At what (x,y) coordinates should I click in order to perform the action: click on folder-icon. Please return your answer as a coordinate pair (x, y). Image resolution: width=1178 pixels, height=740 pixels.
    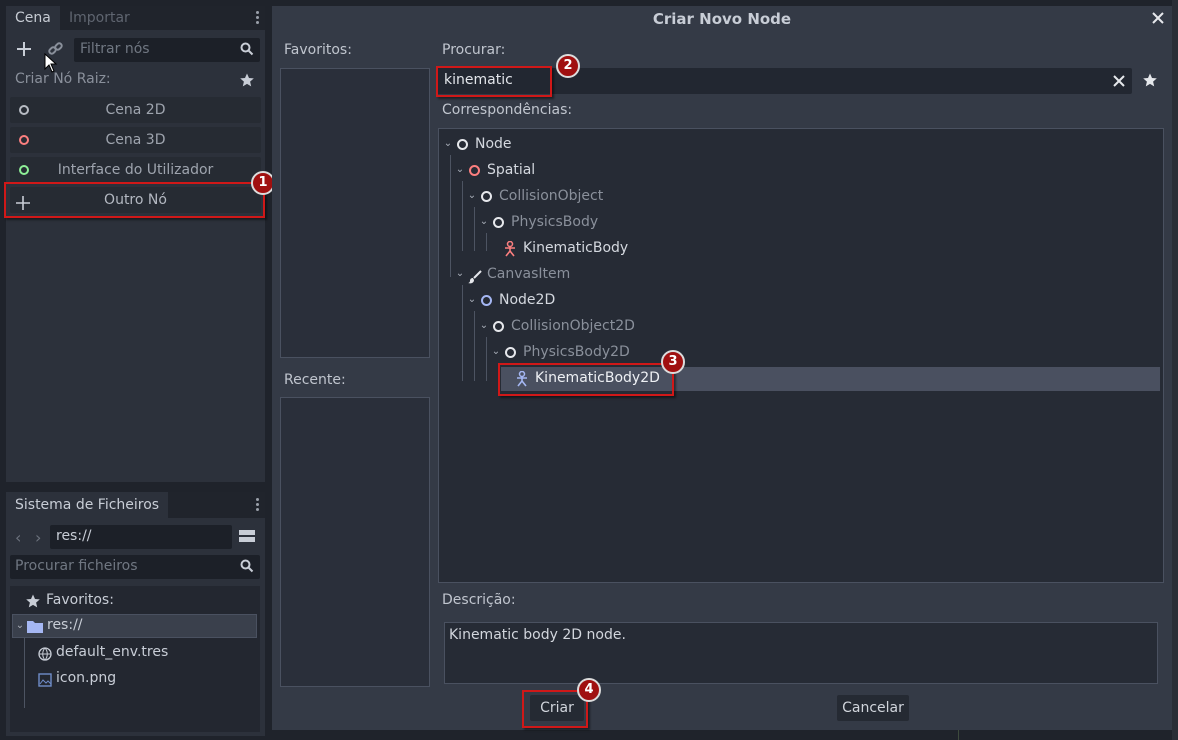
    Looking at the image, I should click on (35, 626).